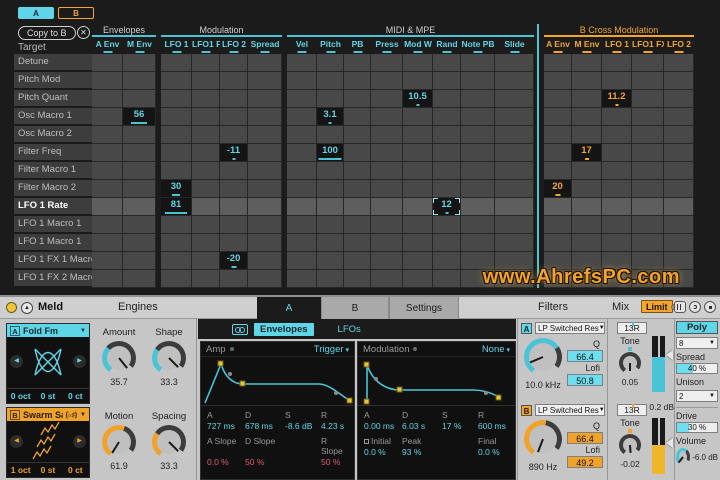 This screenshot has height=480, width=720. Describe the element at coordinates (493, 426) in the screenshot. I see `mod-release: 600 ms` at that location.